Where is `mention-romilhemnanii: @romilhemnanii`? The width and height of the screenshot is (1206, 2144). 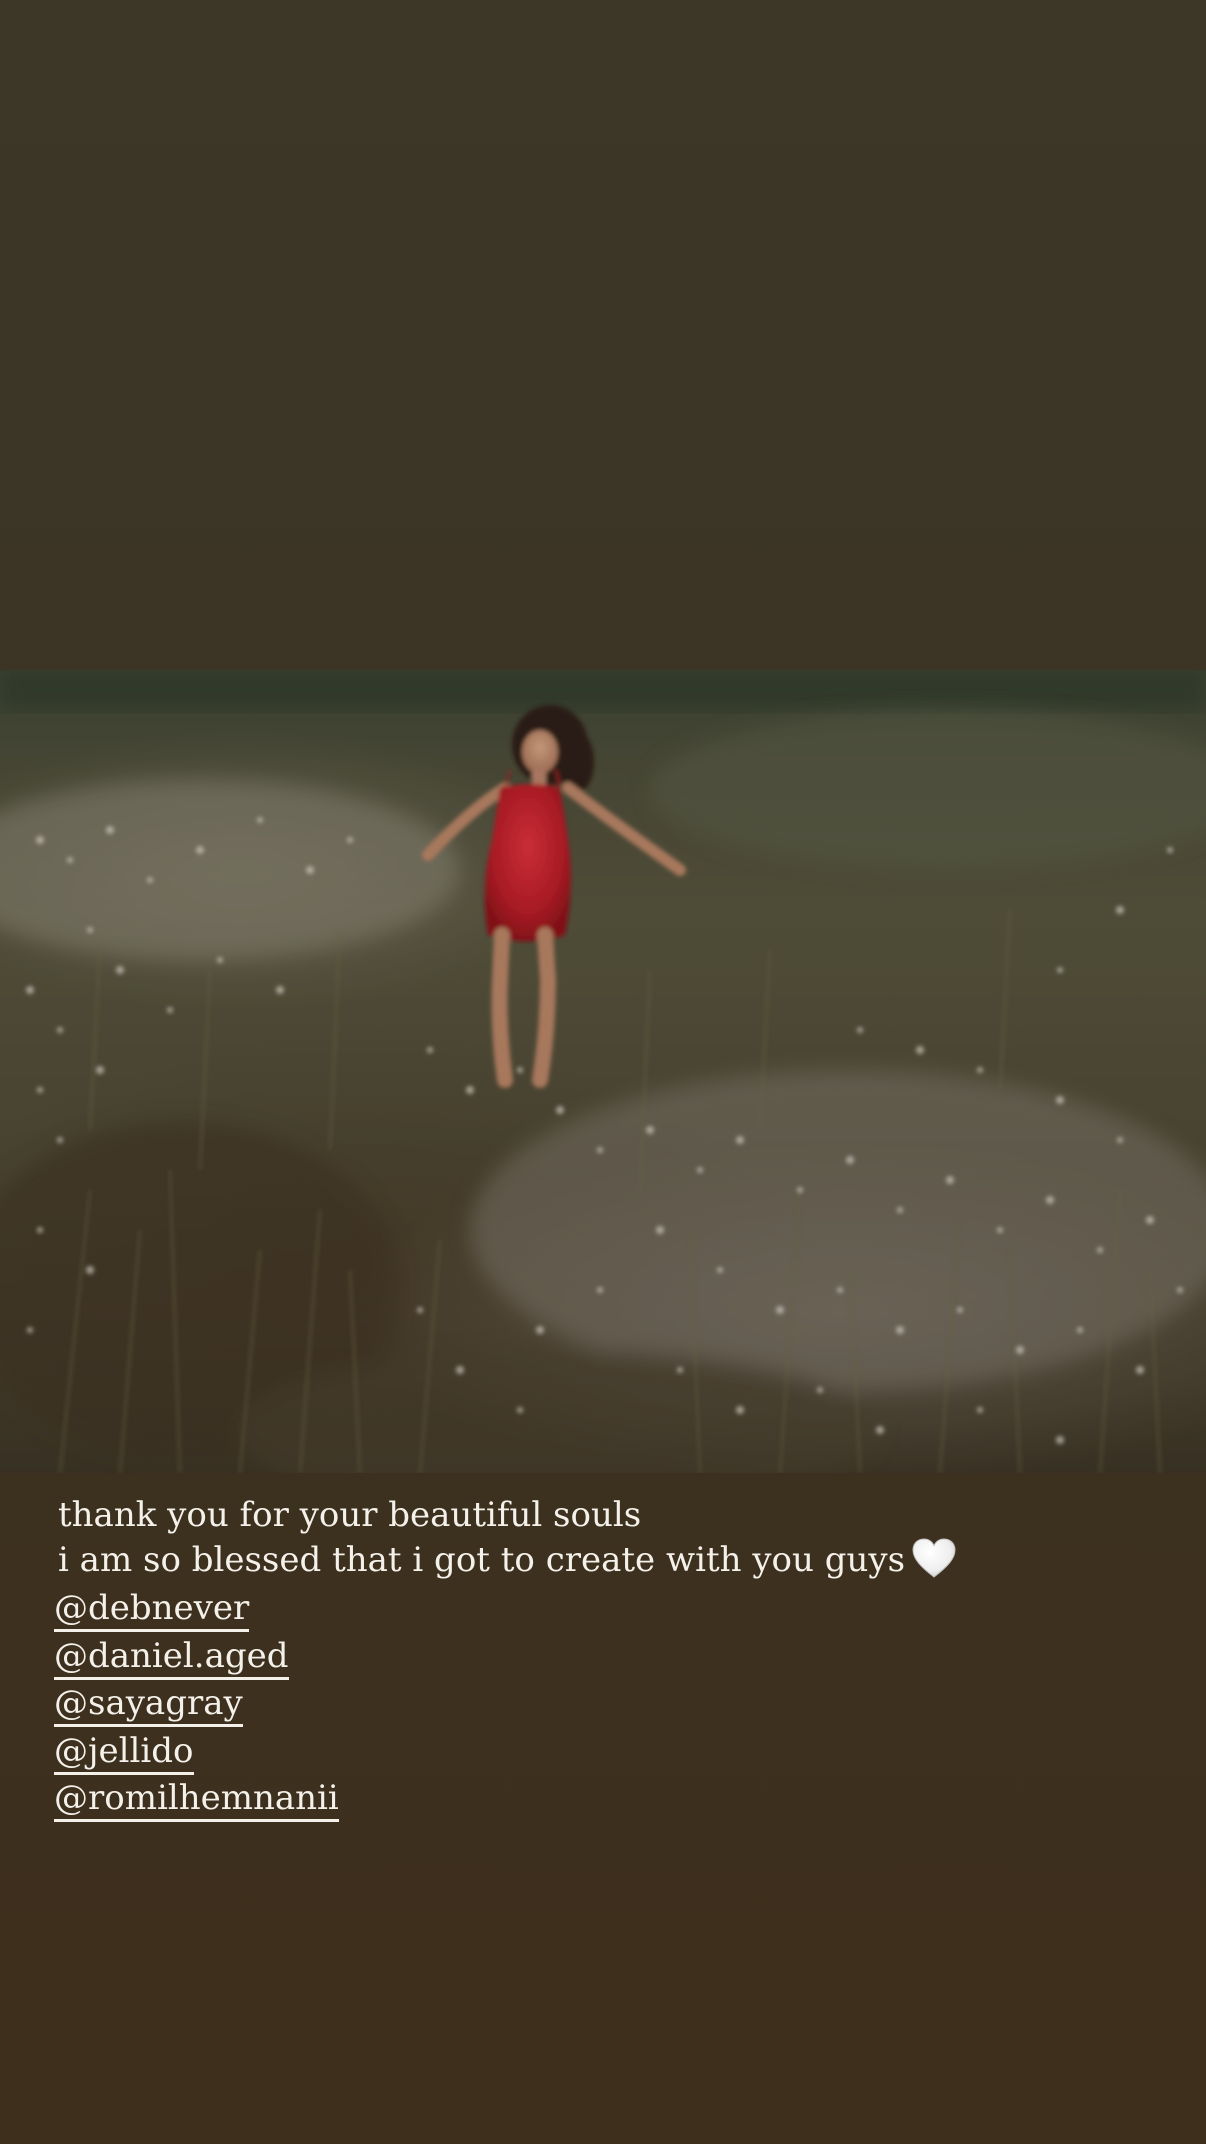 mention-romilhemnanii: @romilhemnanii is located at coordinates (196, 1800).